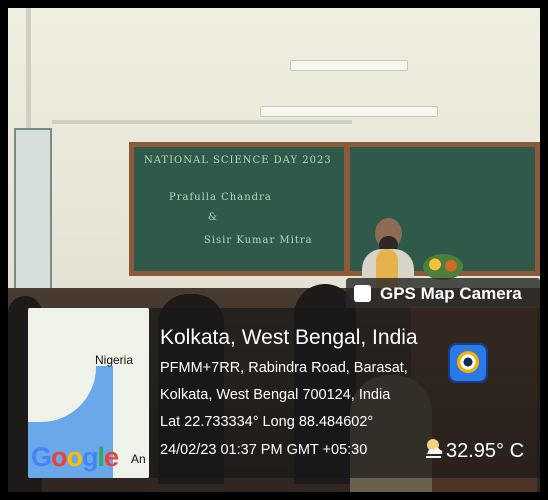 Image resolution: width=548 pixels, height=500 pixels. Describe the element at coordinates (75, 457) in the screenshot. I see `google-logo: Google` at that location.